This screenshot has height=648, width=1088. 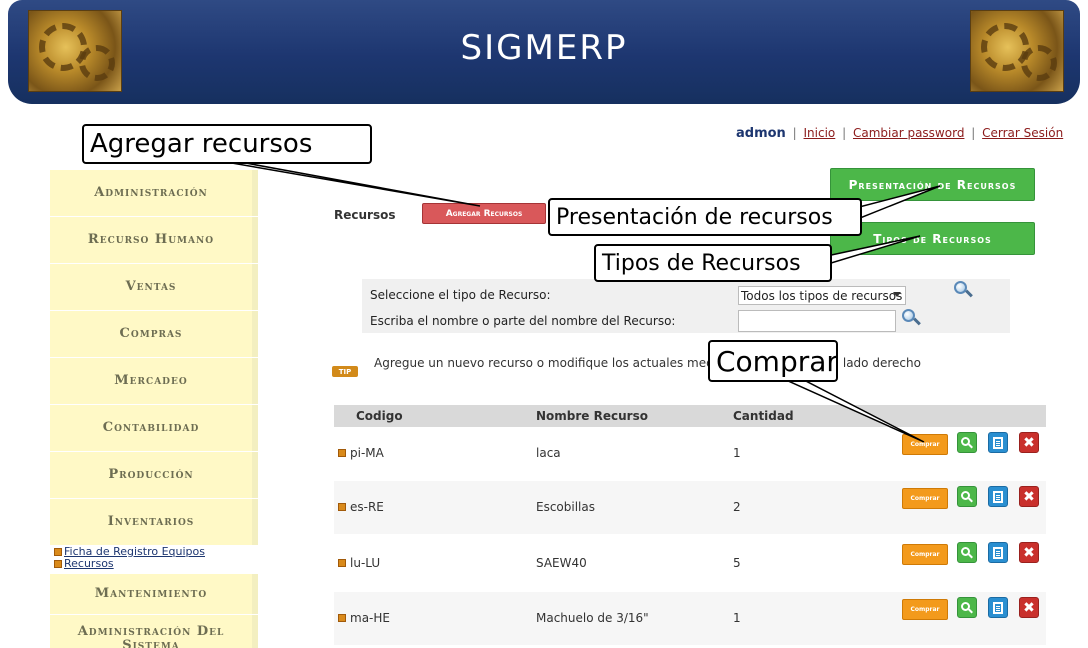 What do you see at coordinates (690, 618) in the screenshot?
I see `table-row: ma-HE Machuelo de 3/16" 1 Comprar ✖` at bounding box center [690, 618].